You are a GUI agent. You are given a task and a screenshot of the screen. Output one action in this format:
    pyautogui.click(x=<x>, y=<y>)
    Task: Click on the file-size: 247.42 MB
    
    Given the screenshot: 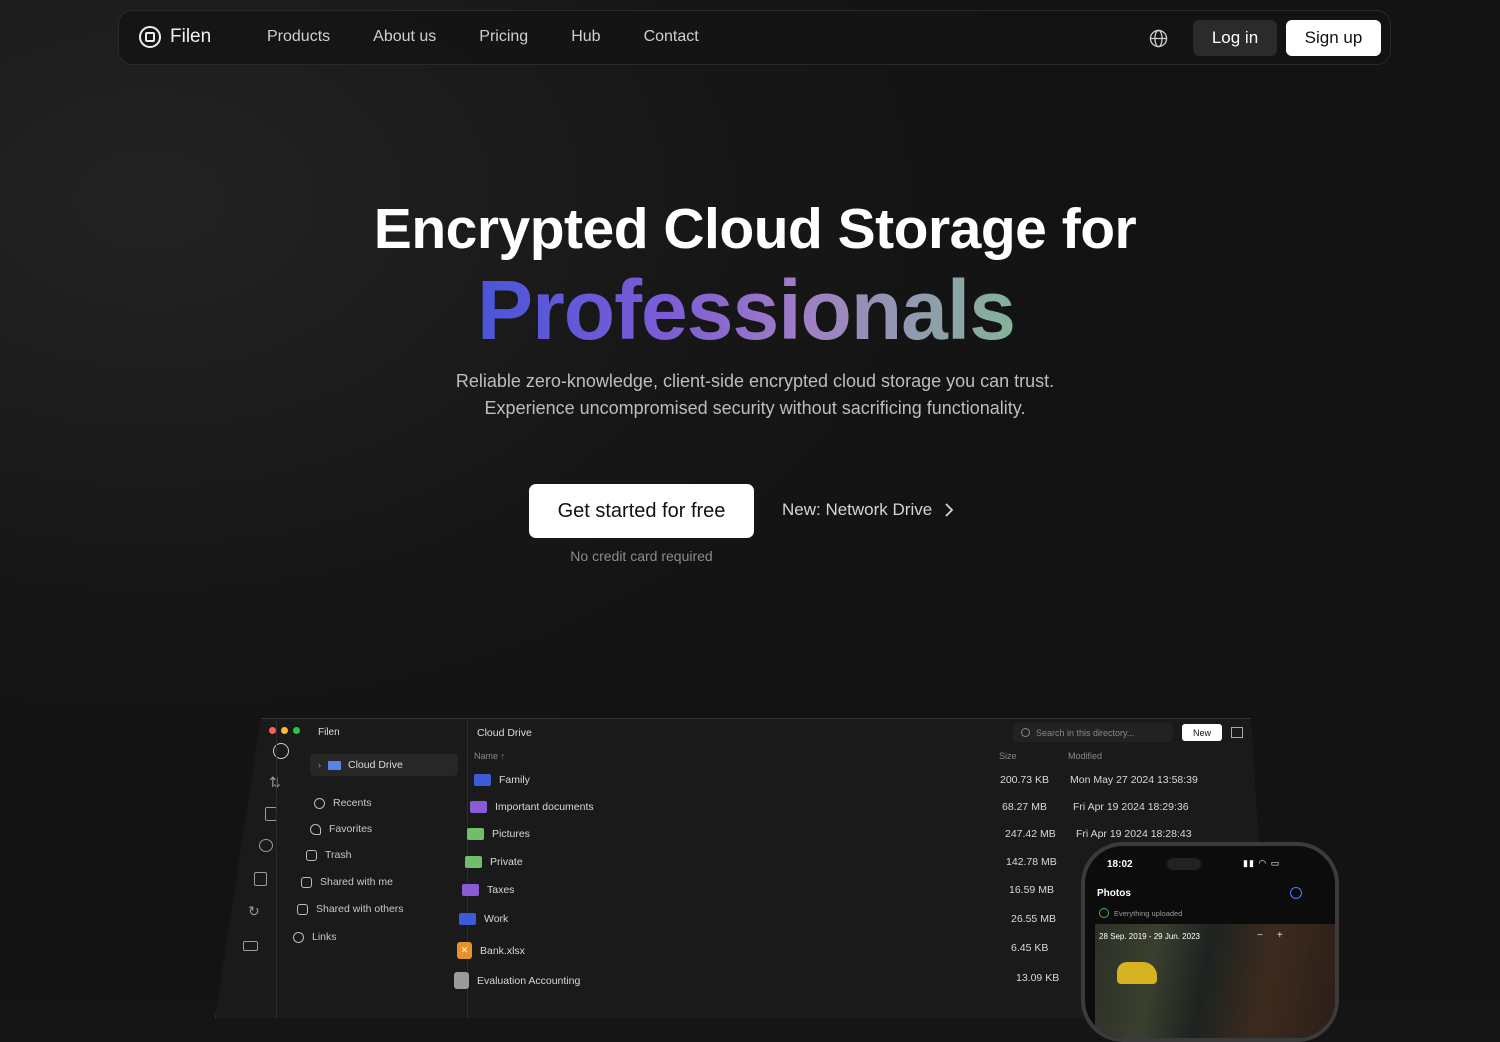 What is the action you would take?
    pyautogui.click(x=1030, y=834)
    